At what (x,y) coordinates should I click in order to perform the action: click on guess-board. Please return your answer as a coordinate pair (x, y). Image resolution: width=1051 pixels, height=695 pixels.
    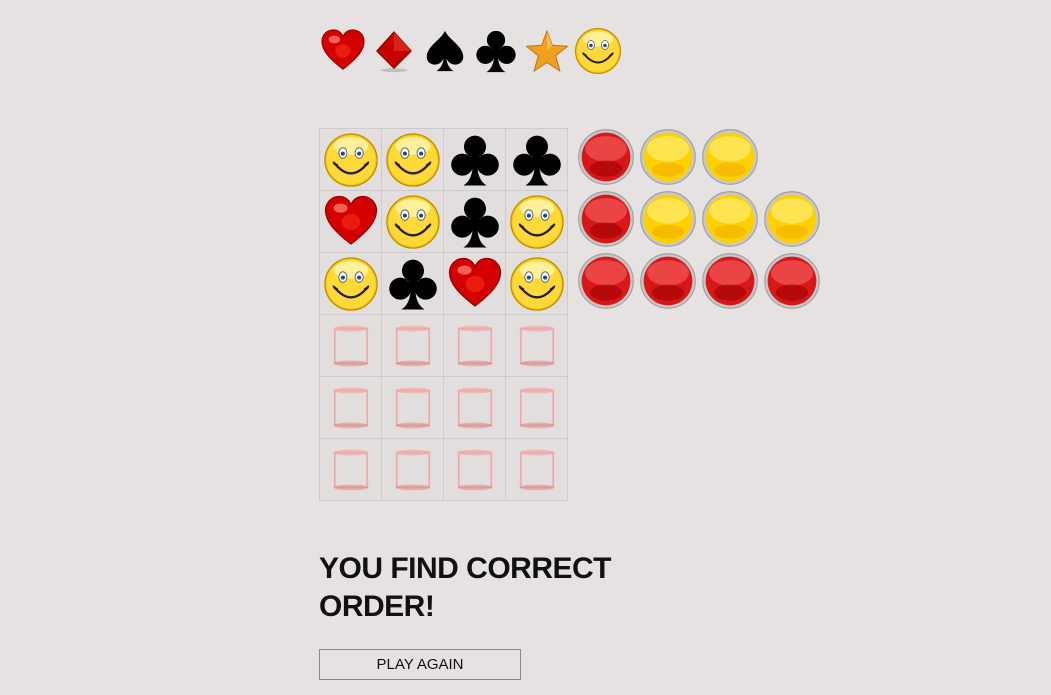
    Looking at the image, I should click on (443, 314).